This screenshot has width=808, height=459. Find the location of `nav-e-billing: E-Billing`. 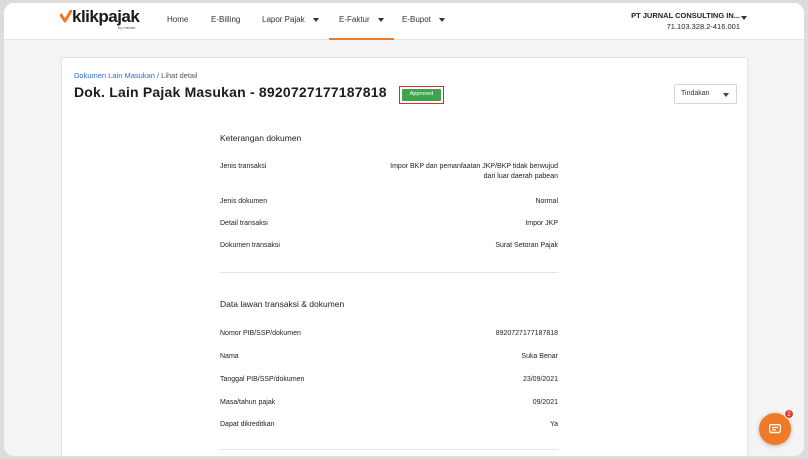

nav-e-billing: E-Billing is located at coordinates (225, 21).